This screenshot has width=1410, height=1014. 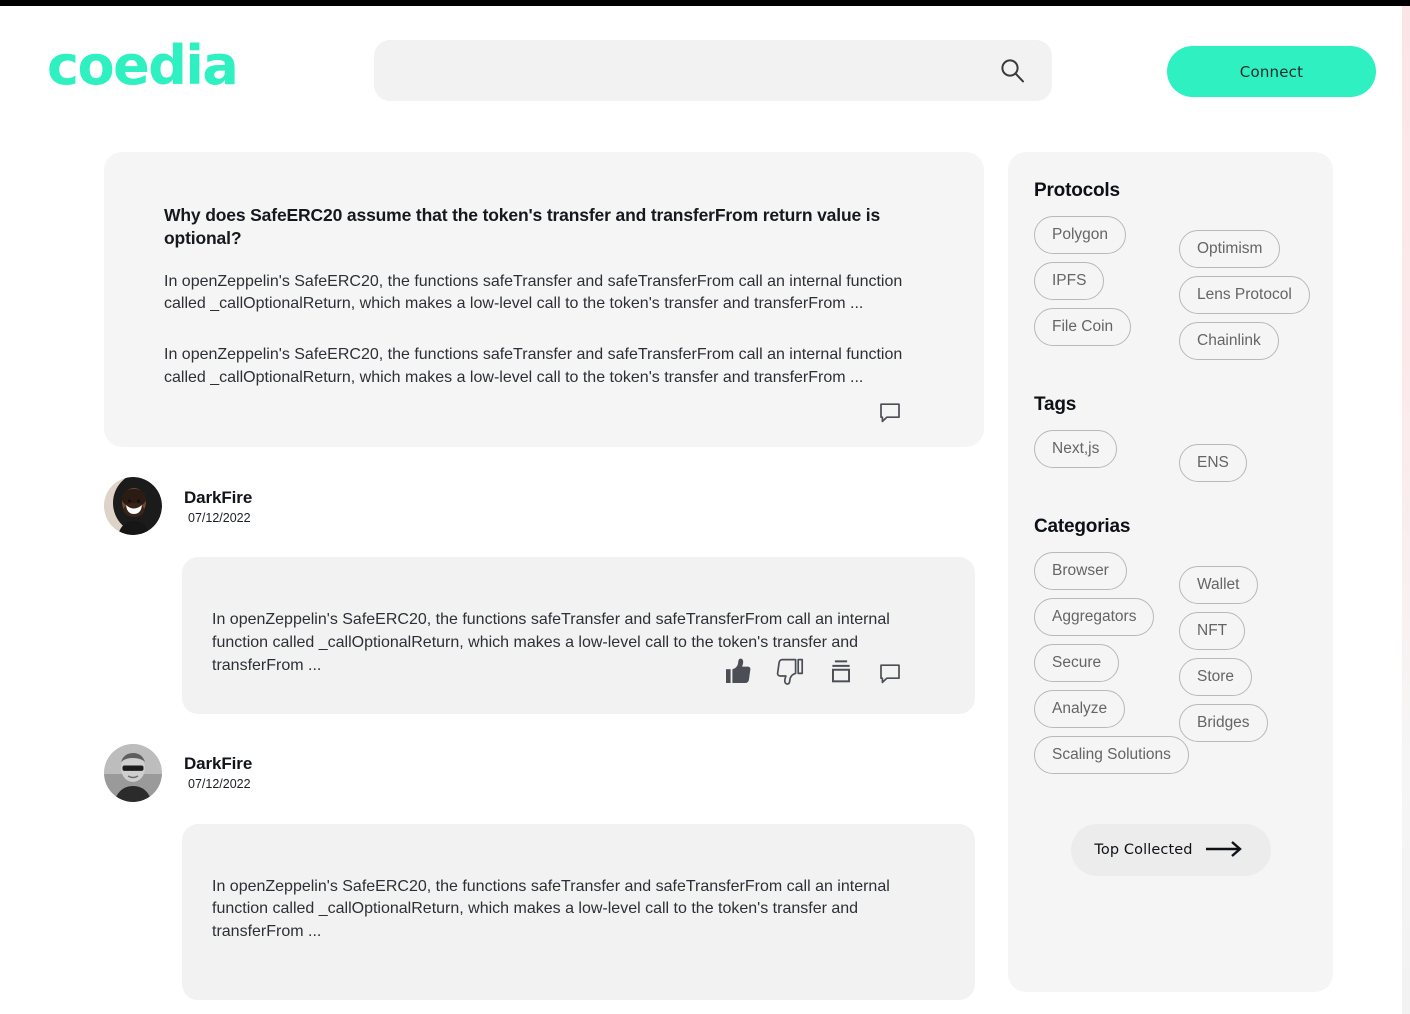 I want to click on top-collected-label: Top Collected, so click(x=1143, y=850).